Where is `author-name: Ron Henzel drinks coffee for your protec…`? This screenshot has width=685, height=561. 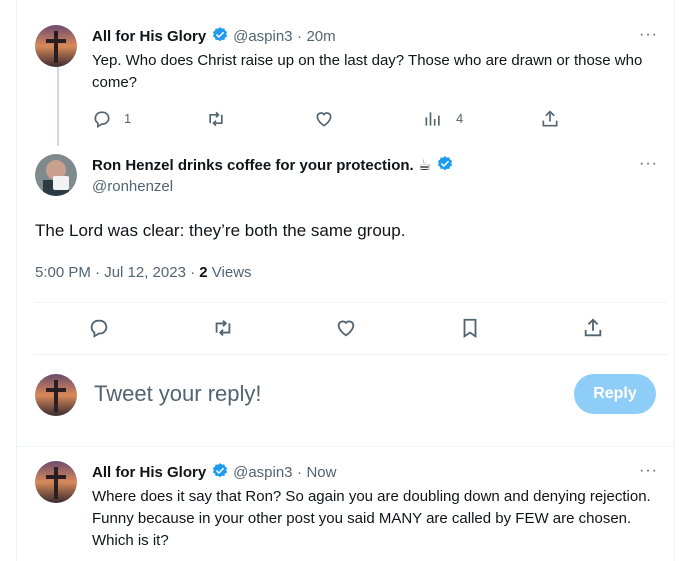
author-name: Ron Henzel drinks coffee for your protec… is located at coordinates (261, 165).